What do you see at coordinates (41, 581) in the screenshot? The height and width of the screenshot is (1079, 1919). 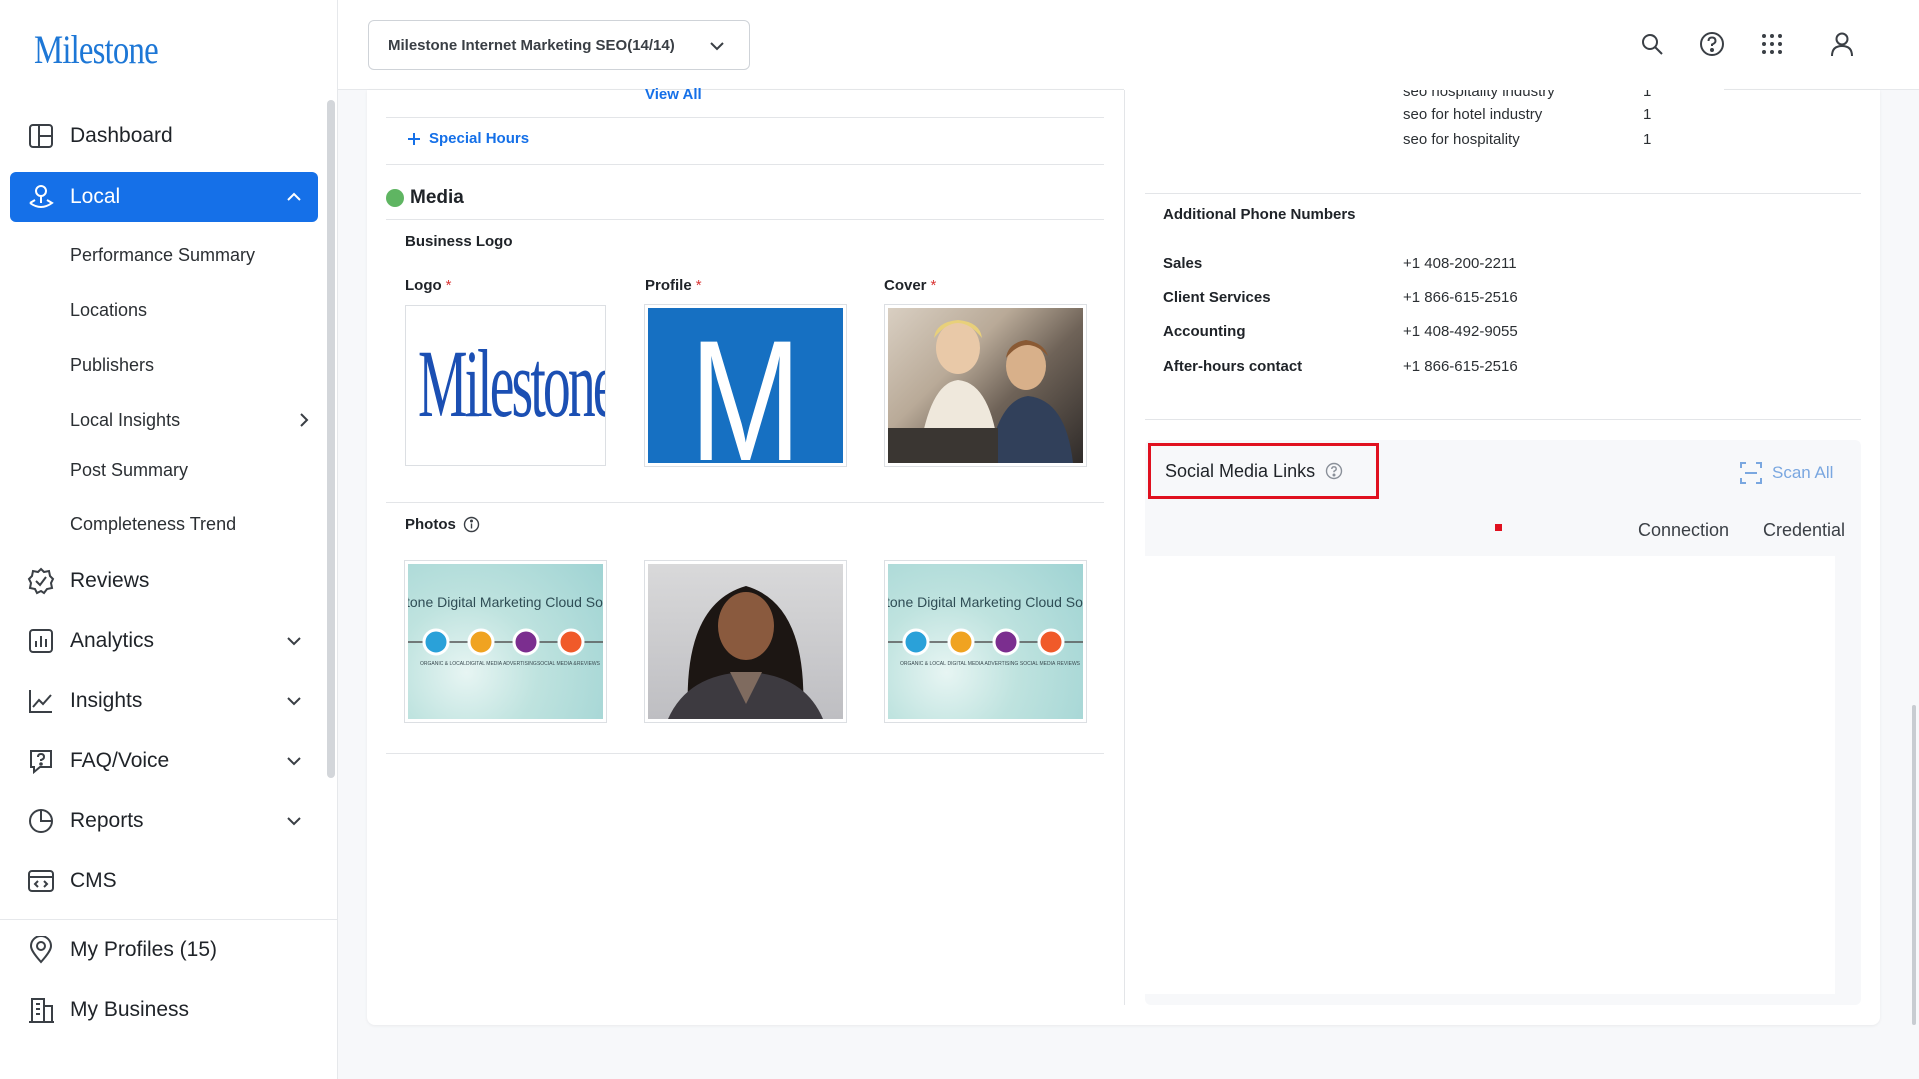 I see `reviews-check-icon` at bounding box center [41, 581].